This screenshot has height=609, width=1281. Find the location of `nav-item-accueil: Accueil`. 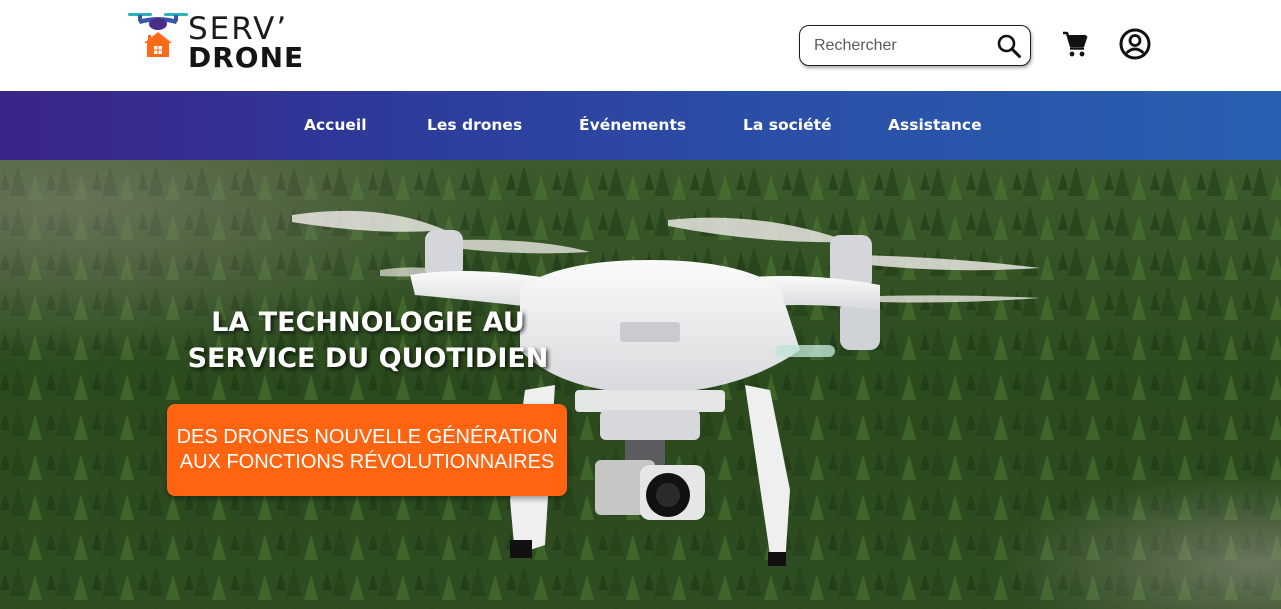

nav-item-accueil: Accueil is located at coordinates (335, 125).